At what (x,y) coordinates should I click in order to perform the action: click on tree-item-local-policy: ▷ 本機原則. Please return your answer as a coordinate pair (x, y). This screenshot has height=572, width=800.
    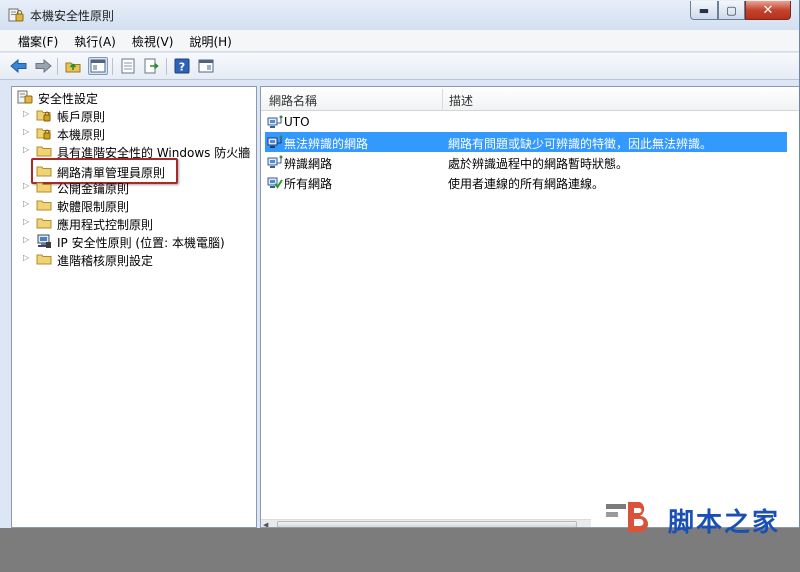
    Looking at the image, I should click on (134, 133).